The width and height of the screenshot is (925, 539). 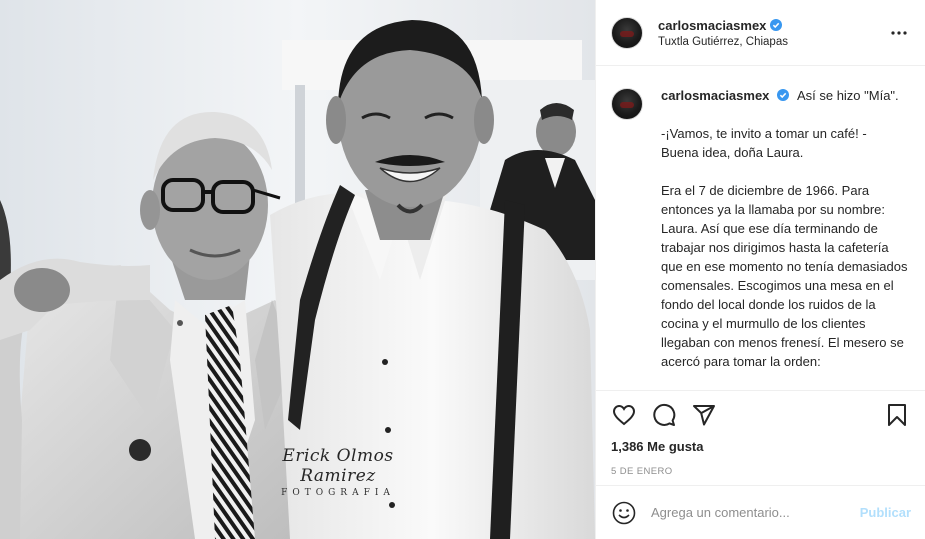 I want to click on ellipsis-icon, so click(x=899, y=32).